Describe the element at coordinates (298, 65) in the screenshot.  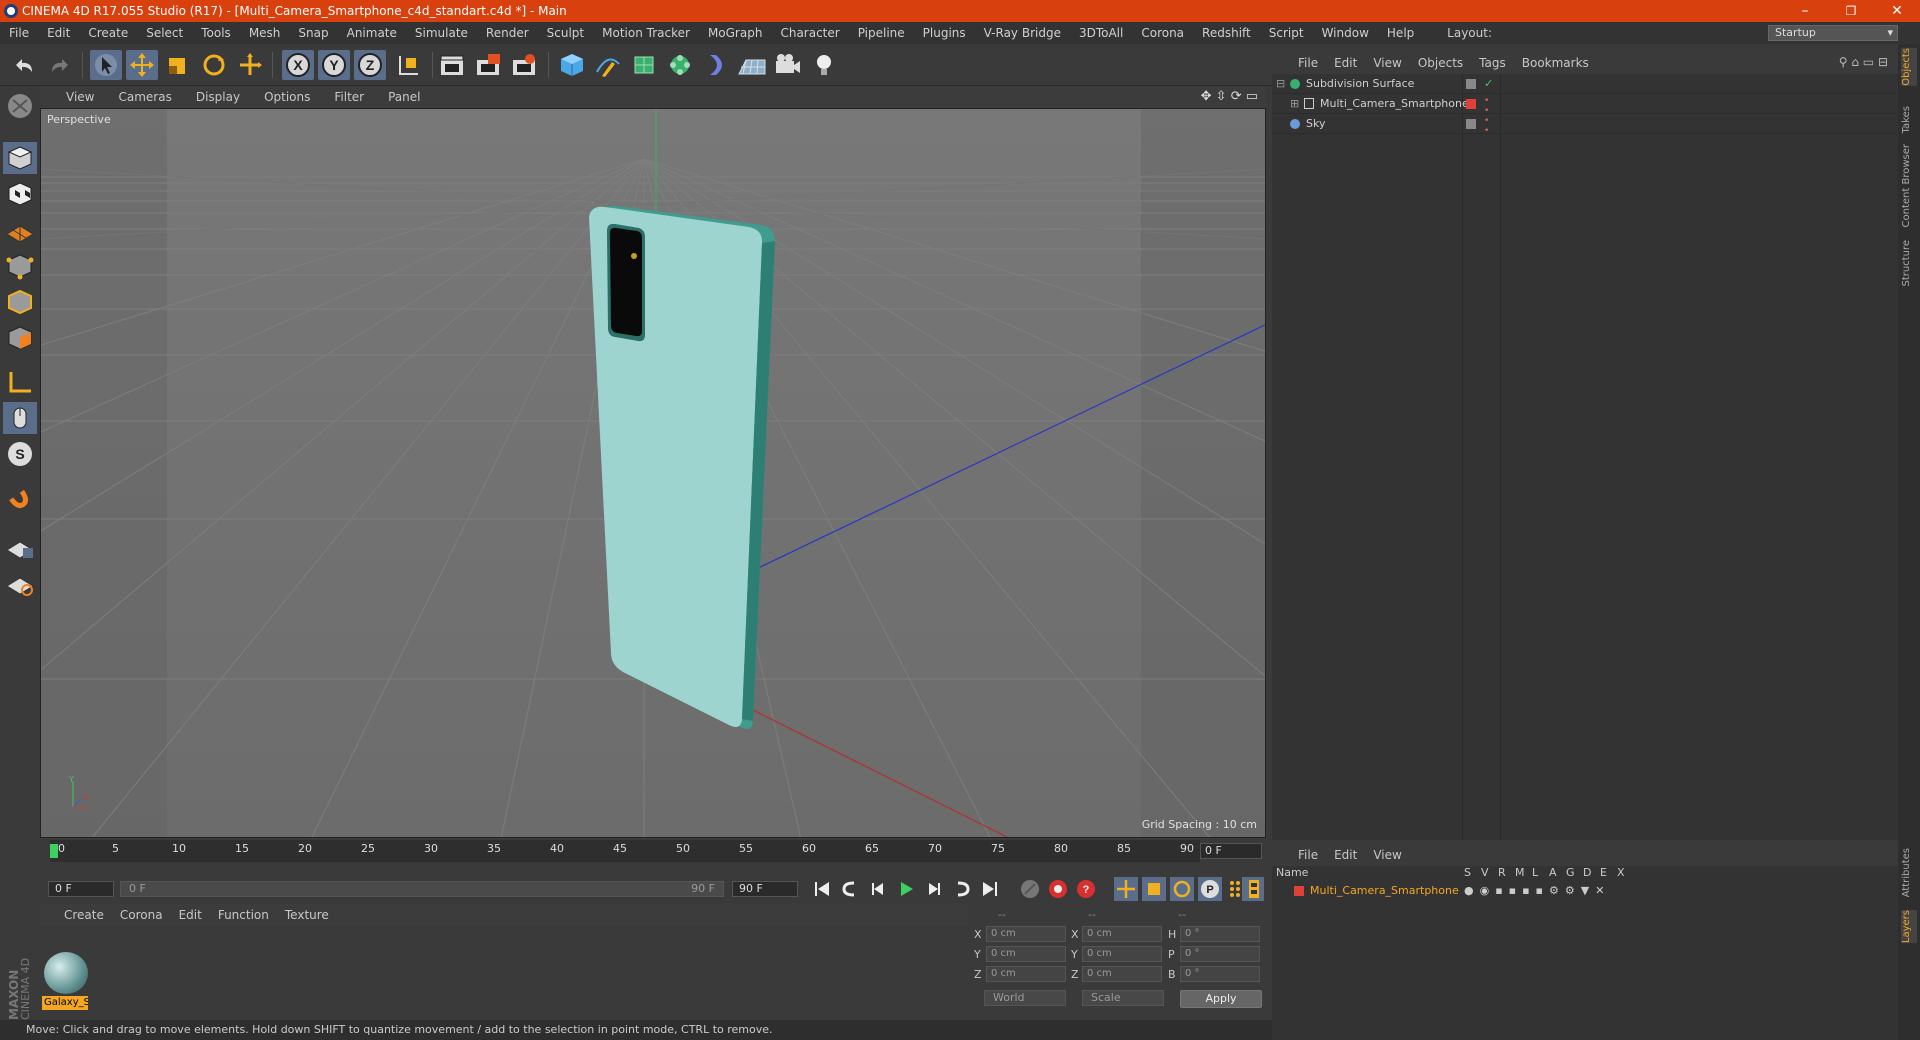
I see `x-axis-lock-button: X` at that location.